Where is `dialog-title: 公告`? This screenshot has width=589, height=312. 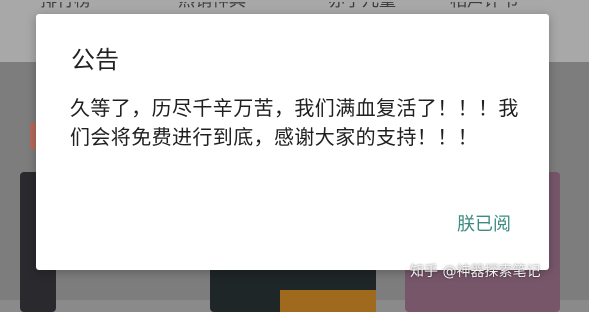 dialog-title: 公告 is located at coordinates (95, 60).